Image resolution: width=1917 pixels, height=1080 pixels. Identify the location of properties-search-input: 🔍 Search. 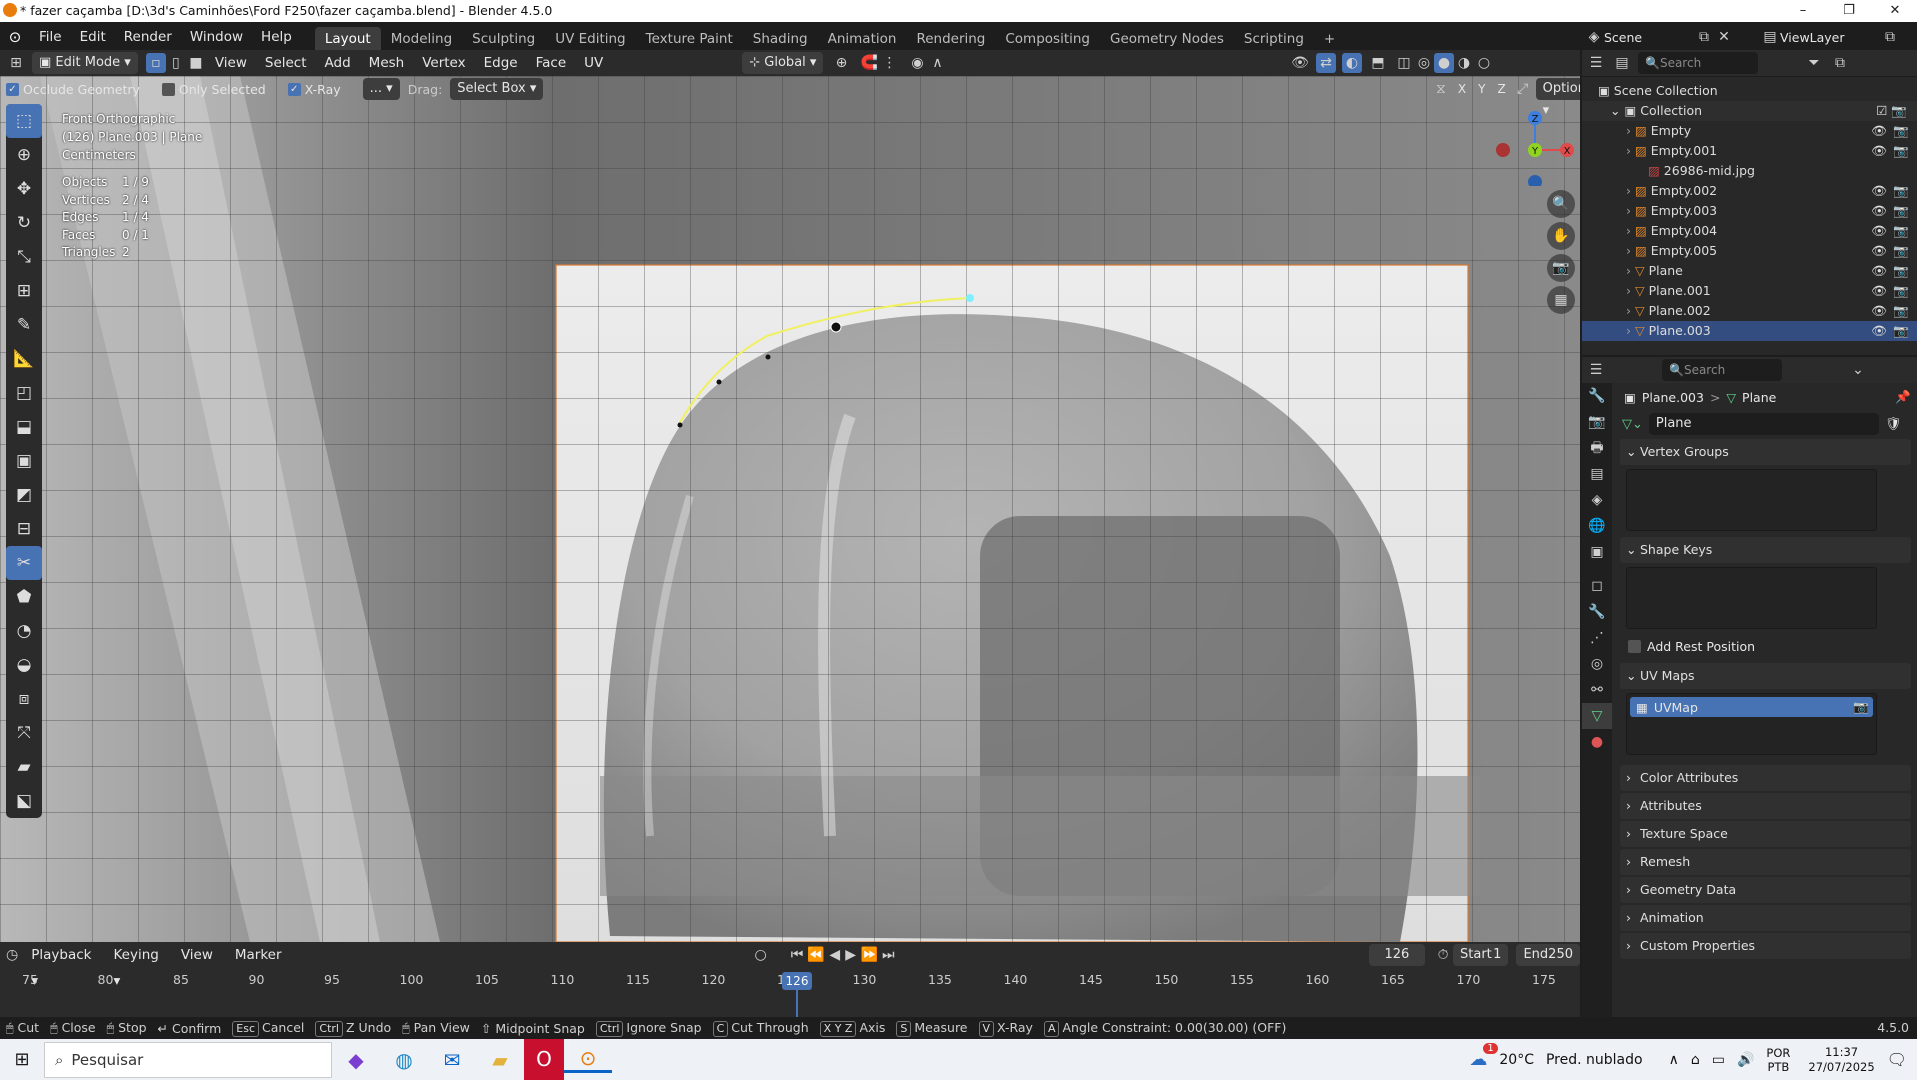
(1722, 370).